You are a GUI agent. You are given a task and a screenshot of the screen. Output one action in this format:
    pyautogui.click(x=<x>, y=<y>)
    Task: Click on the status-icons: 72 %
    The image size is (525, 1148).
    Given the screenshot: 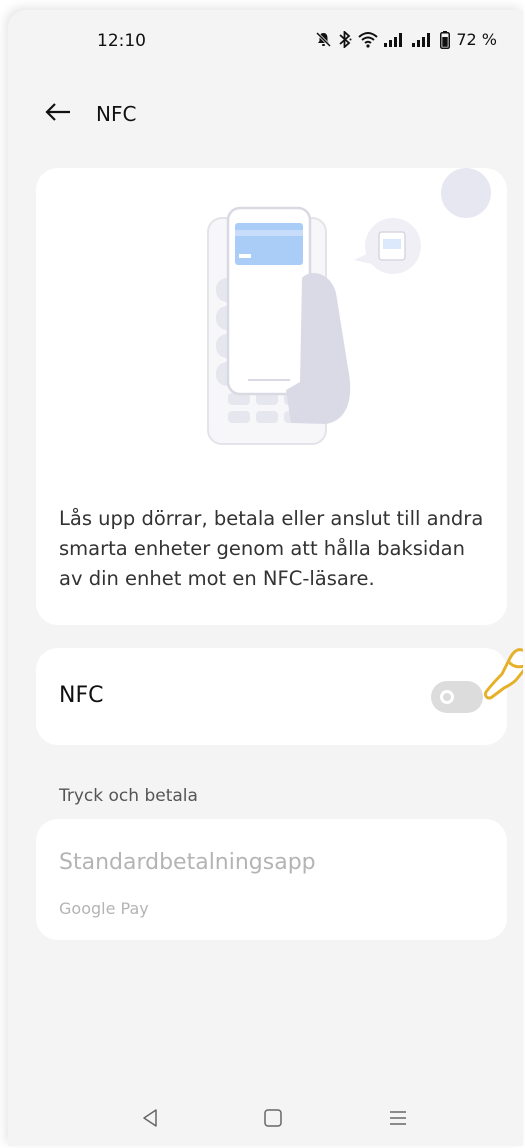 What is the action you would take?
    pyautogui.click(x=406, y=39)
    